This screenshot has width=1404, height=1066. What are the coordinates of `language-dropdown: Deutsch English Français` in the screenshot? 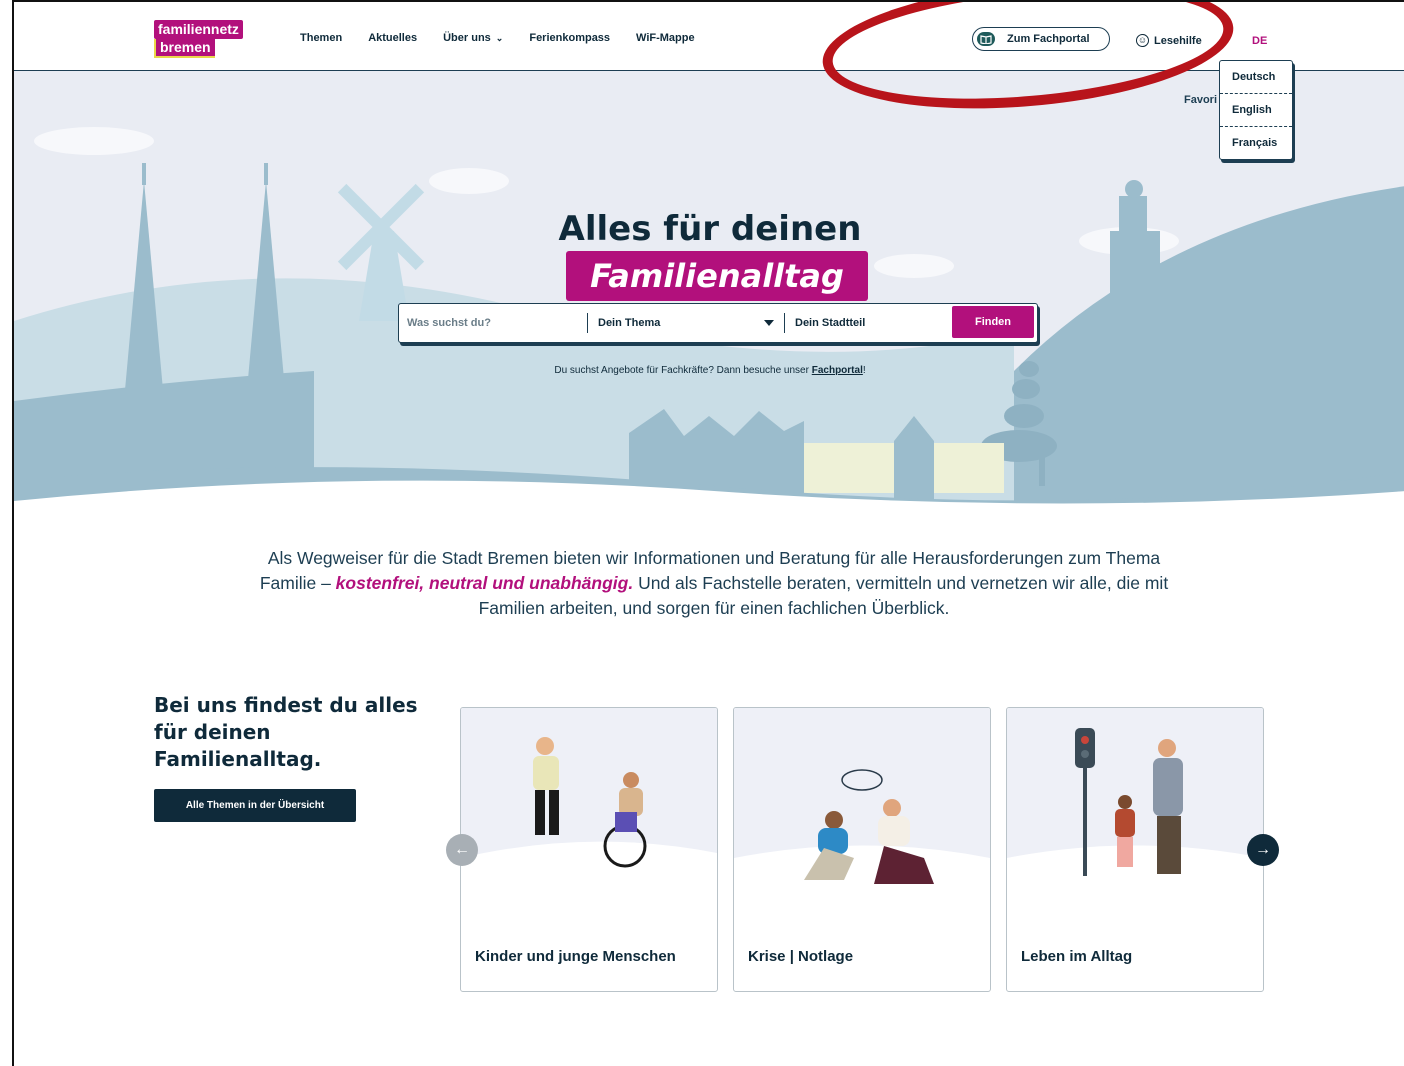 It's located at (1256, 110).